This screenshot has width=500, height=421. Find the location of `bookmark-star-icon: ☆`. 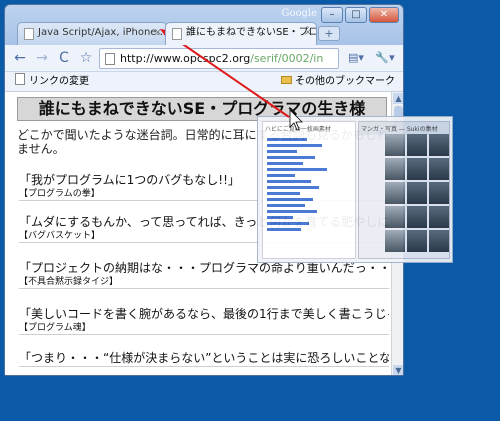

bookmark-star-icon: ☆ is located at coordinates (86, 58).